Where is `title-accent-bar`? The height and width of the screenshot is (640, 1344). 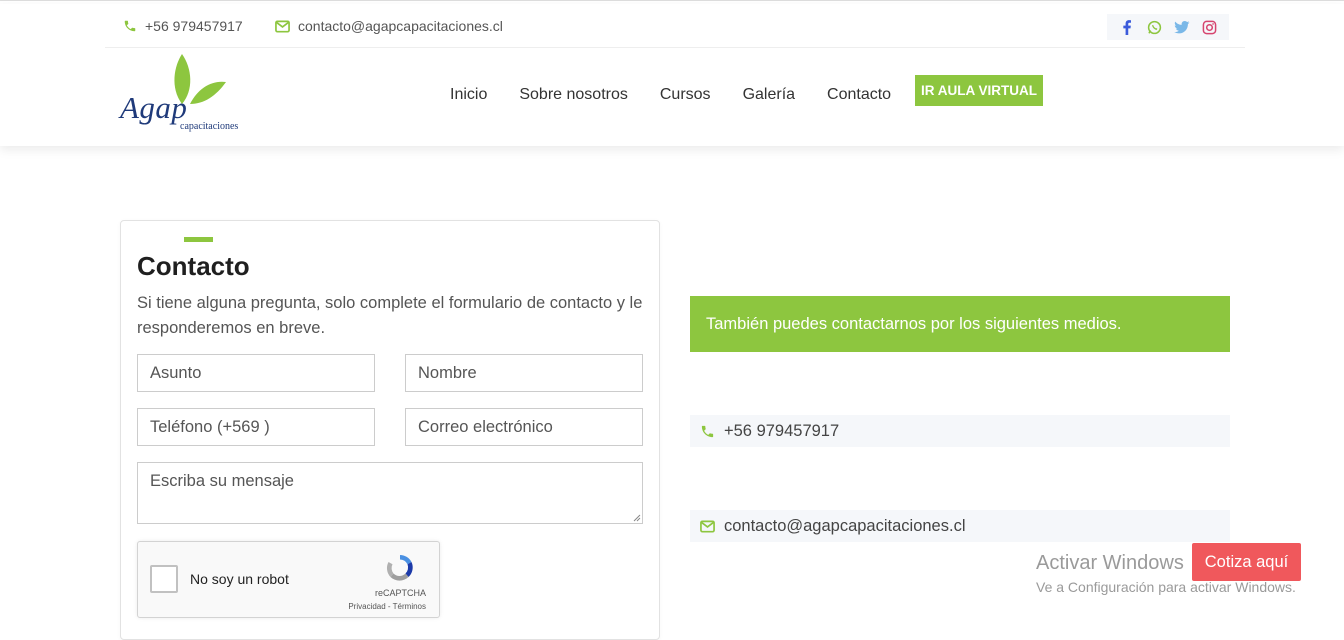
title-accent-bar is located at coordinates (198, 239).